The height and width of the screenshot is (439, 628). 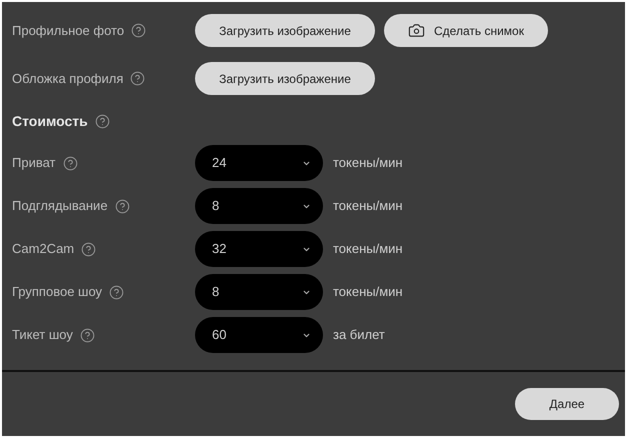 I want to click on section-heading: Стоимость, so click(x=50, y=121).